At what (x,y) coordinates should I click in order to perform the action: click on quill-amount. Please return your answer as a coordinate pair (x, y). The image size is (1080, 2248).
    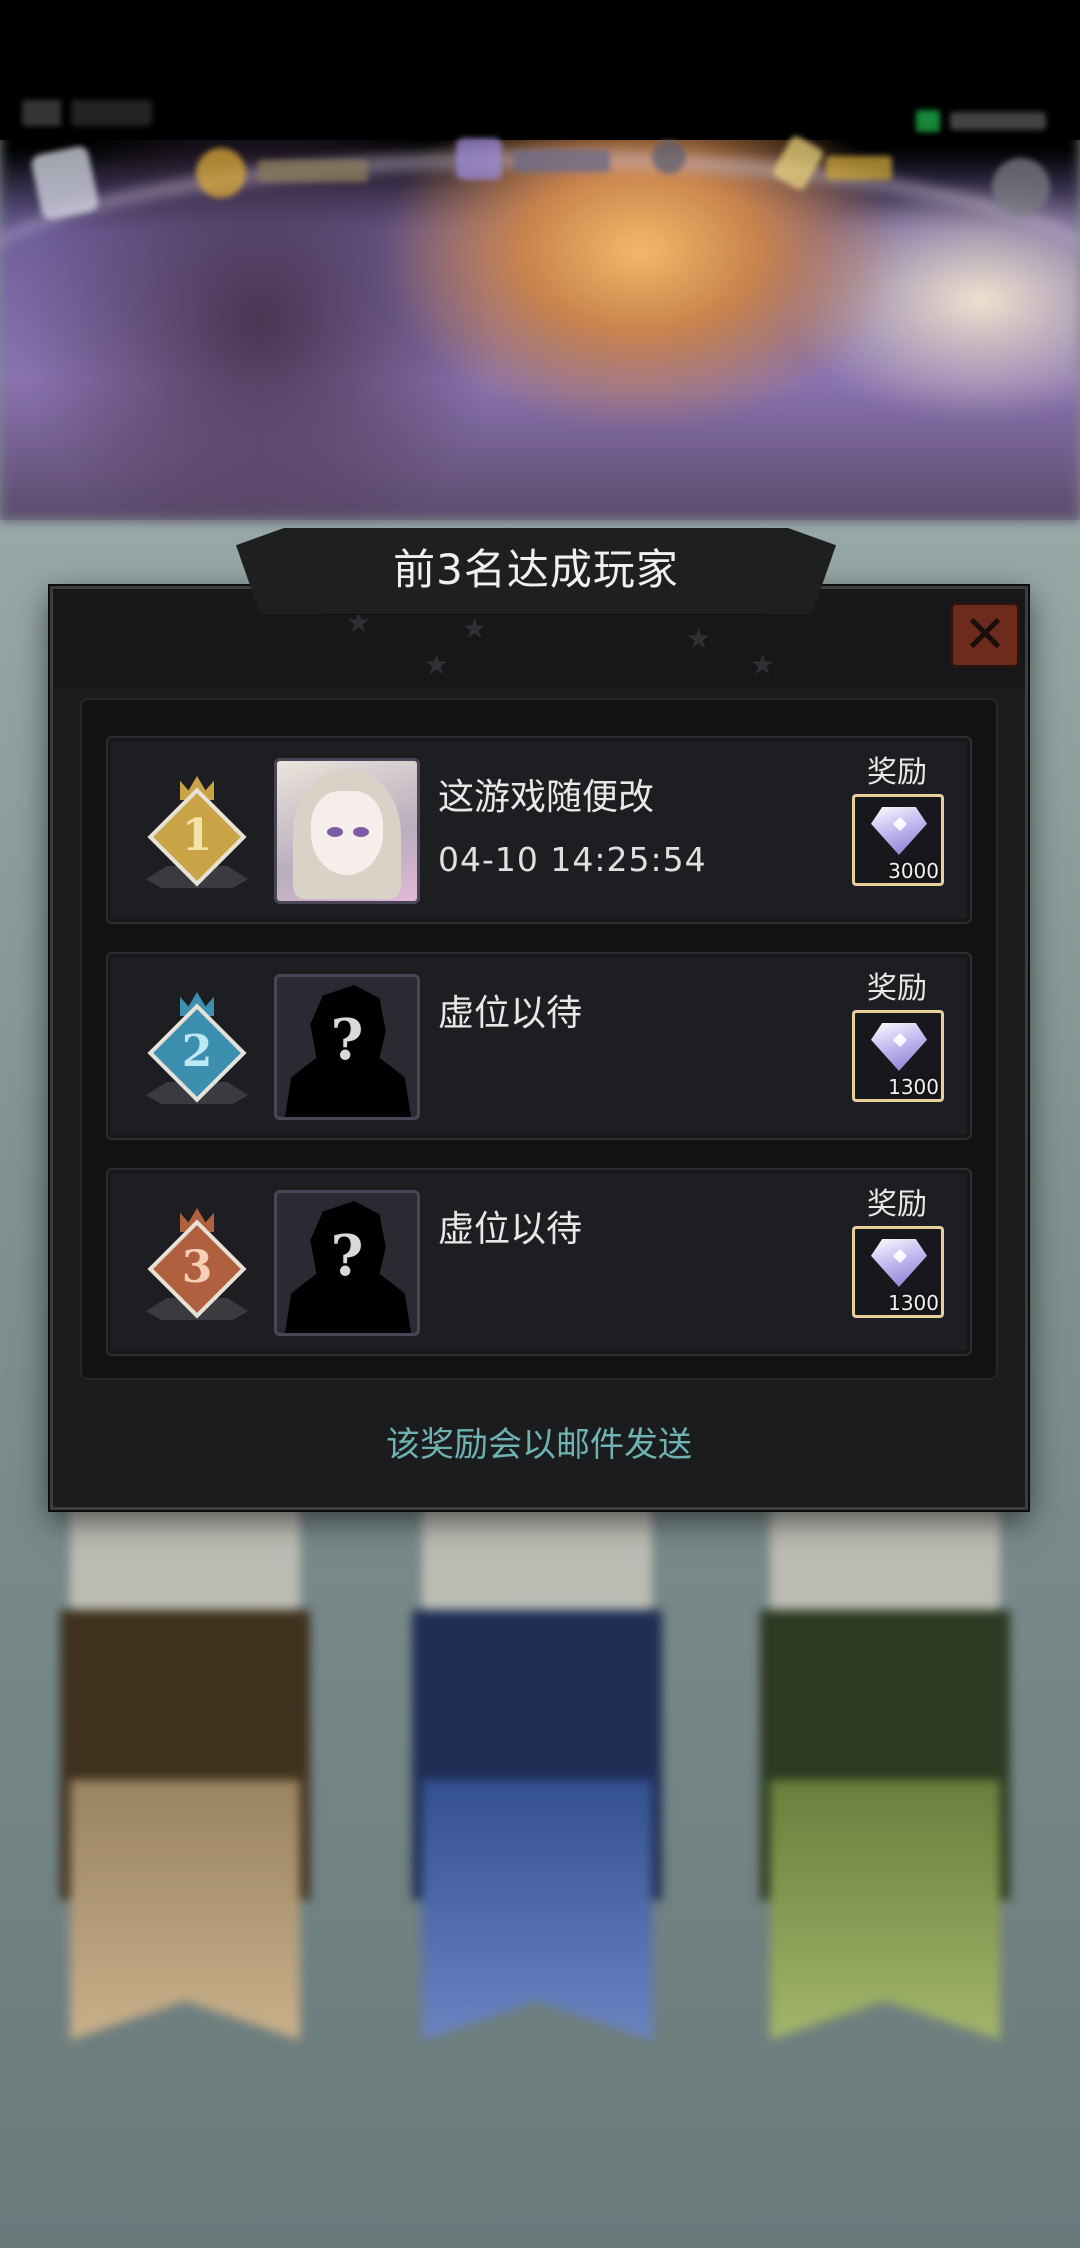
    Looking at the image, I should click on (859, 168).